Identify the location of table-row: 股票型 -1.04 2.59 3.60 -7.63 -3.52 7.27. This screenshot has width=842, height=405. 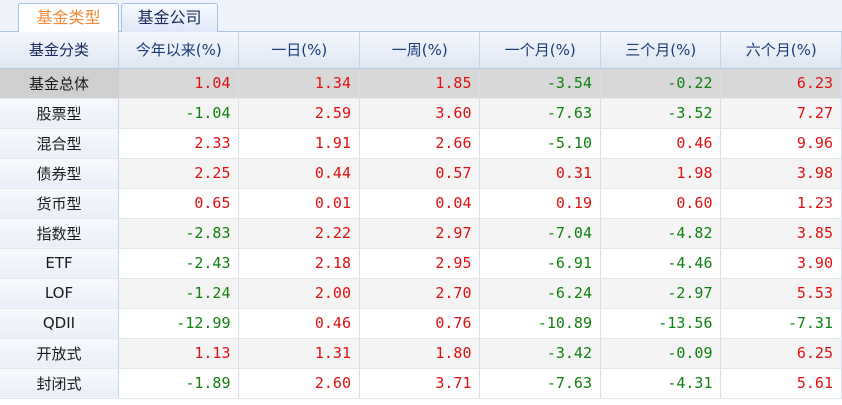
(421, 113).